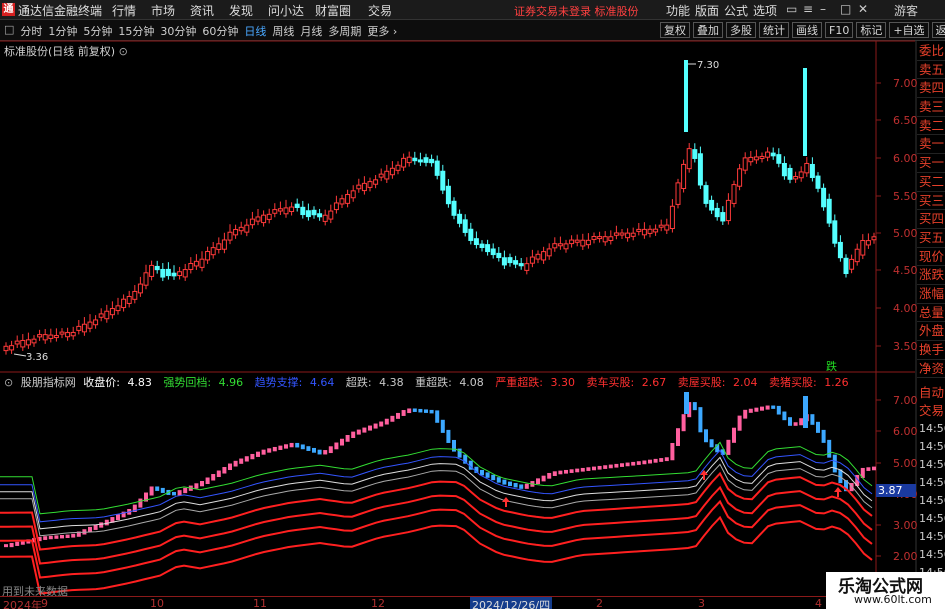 The image size is (945, 609). I want to click on legend-value: 4.96, so click(231, 382).